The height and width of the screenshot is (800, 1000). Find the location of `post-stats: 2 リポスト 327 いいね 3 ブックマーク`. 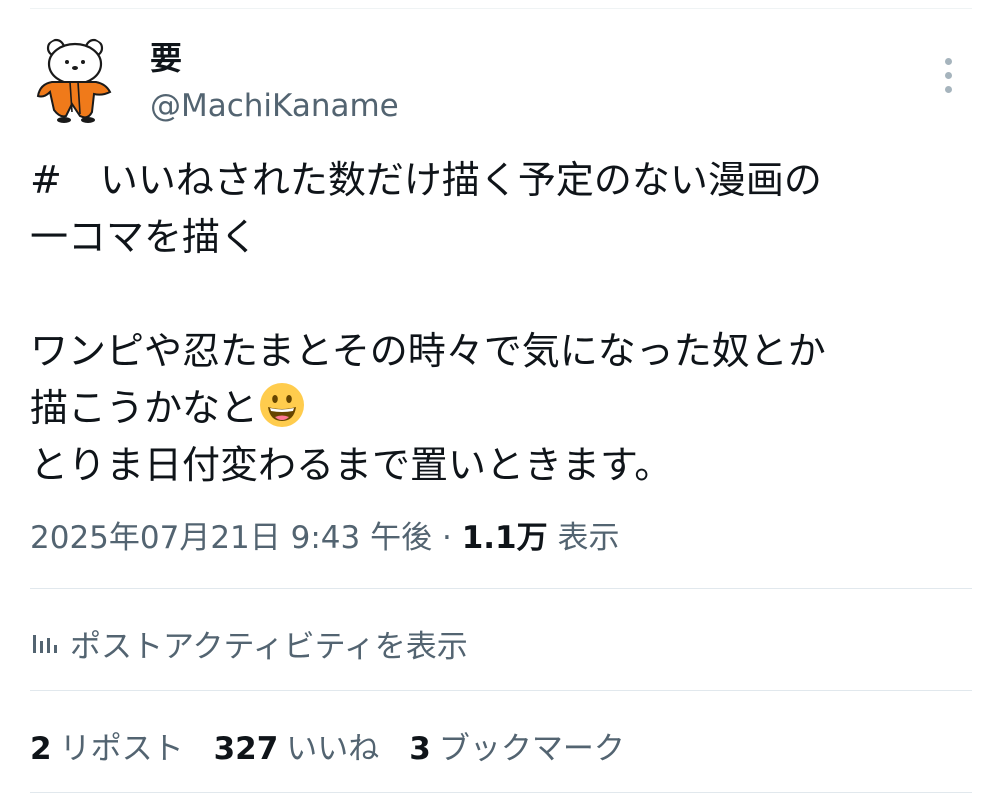

post-stats: 2 リポスト 327 いいね 3 ブックマーク is located at coordinates (342, 745).